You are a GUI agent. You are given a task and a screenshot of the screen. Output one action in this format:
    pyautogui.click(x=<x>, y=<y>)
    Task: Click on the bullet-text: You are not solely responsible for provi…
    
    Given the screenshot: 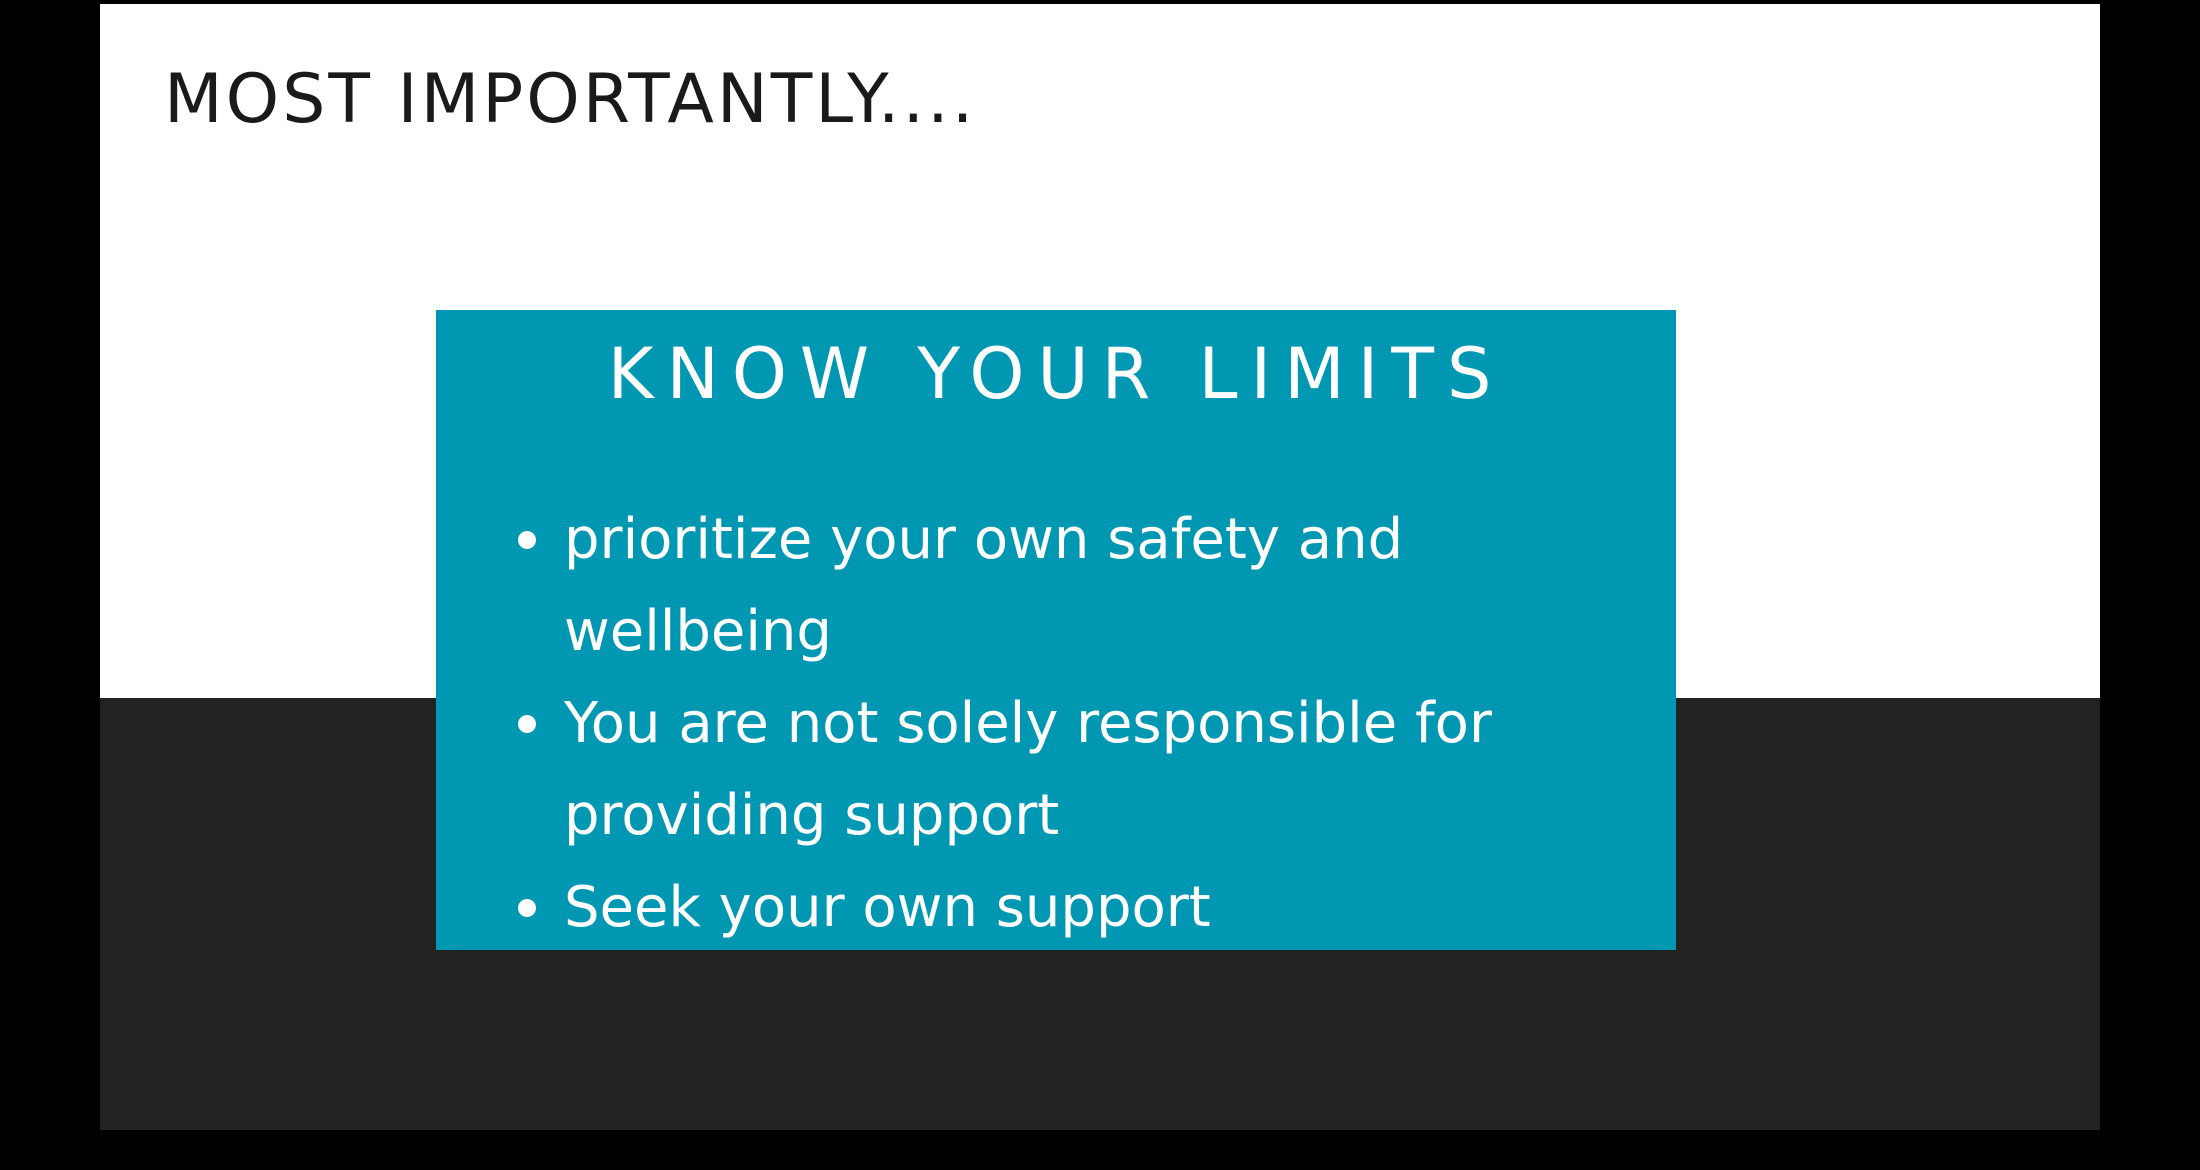 What is the action you would take?
    pyautogui.click(x=1028, y=769)
    